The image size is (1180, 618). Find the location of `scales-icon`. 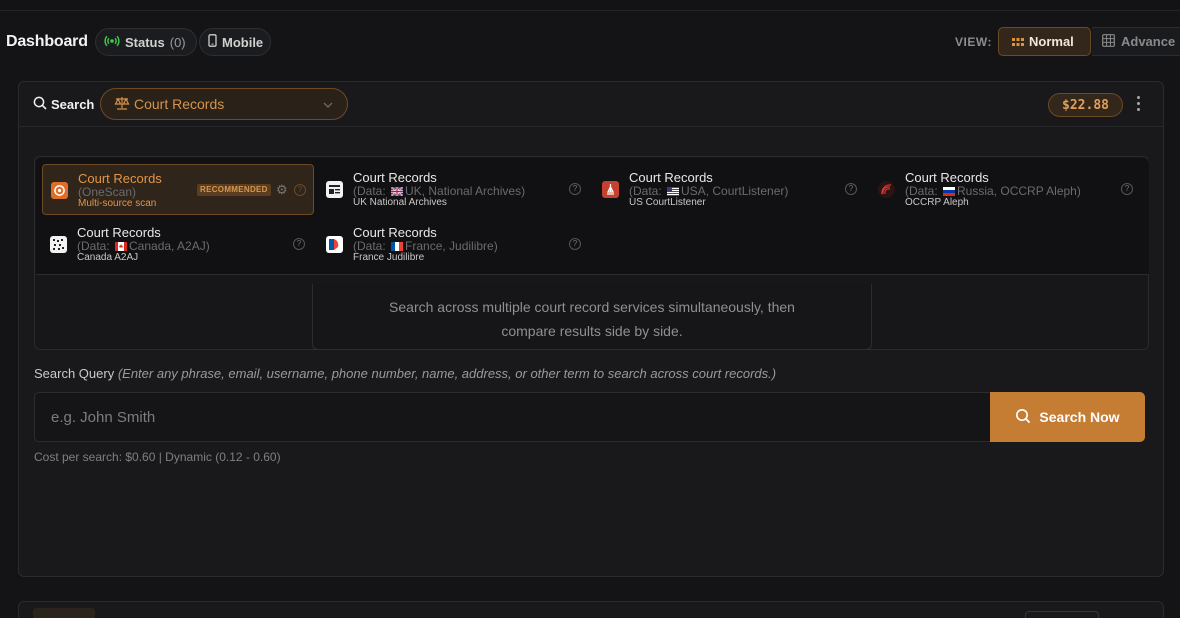

scales-icon is located at coordinates (122, 104).